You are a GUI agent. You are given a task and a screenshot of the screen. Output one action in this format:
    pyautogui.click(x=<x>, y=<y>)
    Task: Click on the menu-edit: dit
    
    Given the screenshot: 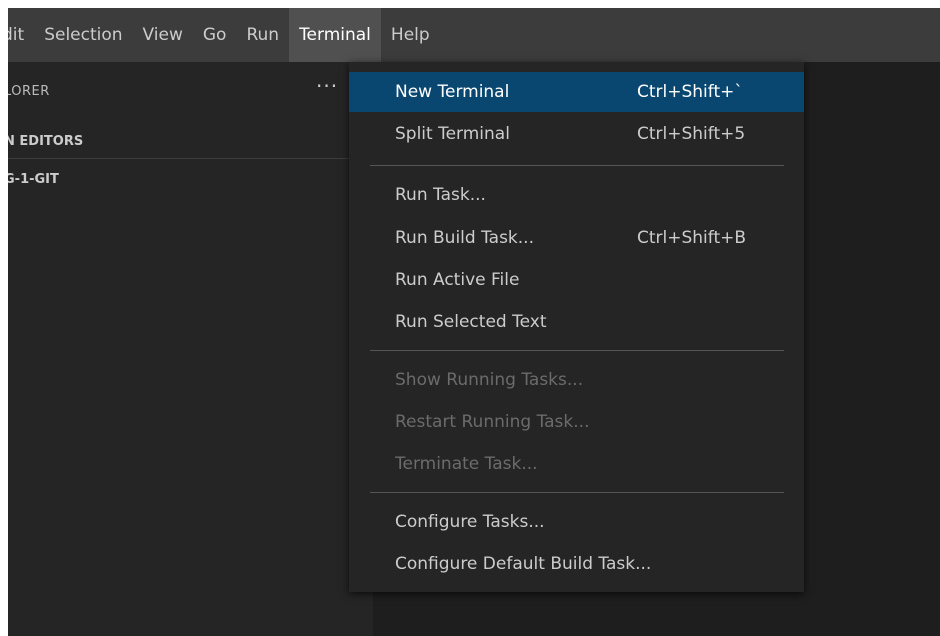 What is the action you would take?
    pyautogui.click(x=21, y=35)
    